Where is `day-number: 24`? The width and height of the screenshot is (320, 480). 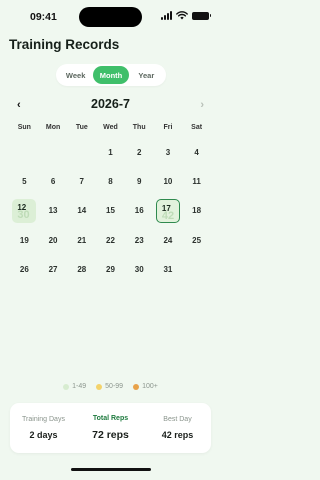
day-number: 24 is located at coordinates (168, 240).